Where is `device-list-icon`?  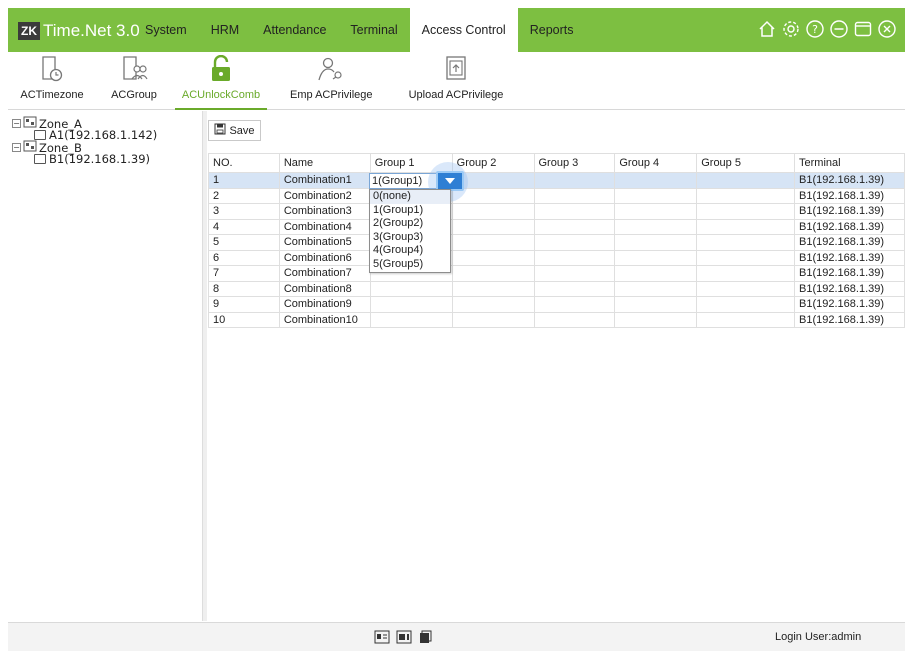 device-list-icon is located at coordinates (404, 638).